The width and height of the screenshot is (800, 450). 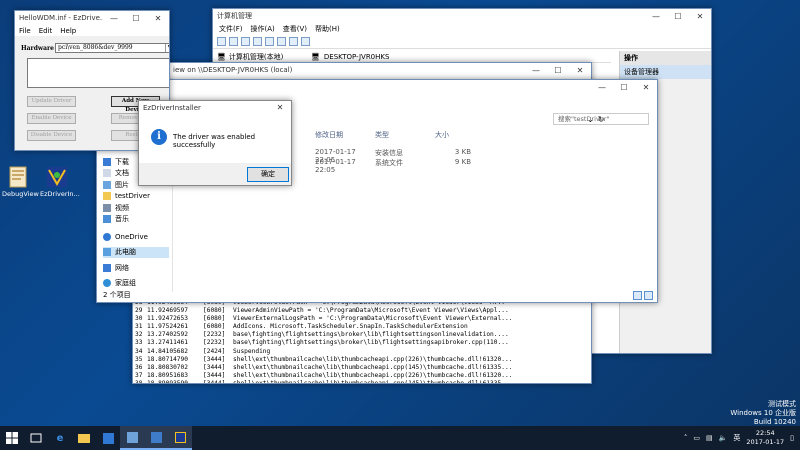 What do you see at coordinates (136, 237) in the screenshot?
I see `nav-item-onedrive: OneDrive` at bounding box center [136, 237].